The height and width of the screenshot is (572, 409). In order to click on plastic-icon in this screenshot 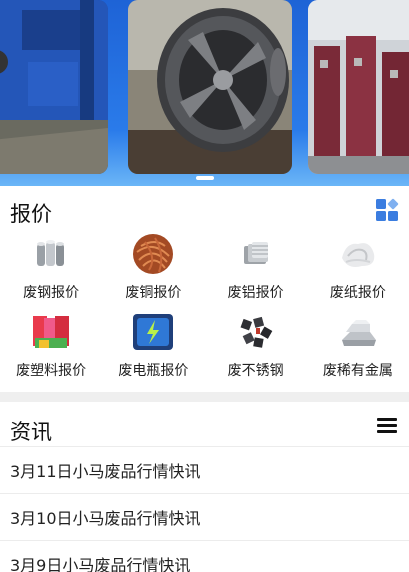, I will do `click(51, 332)`.